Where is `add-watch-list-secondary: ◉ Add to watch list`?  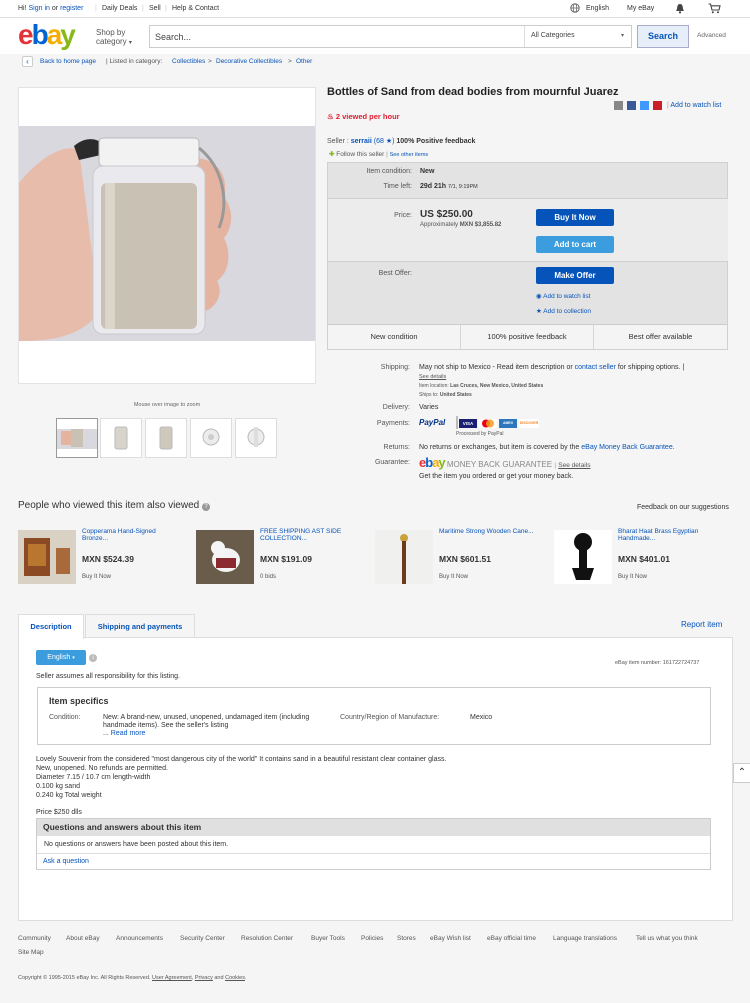 add-watch-list-secondary: ◉ Add to watch list is located at coordinates (563, 296).